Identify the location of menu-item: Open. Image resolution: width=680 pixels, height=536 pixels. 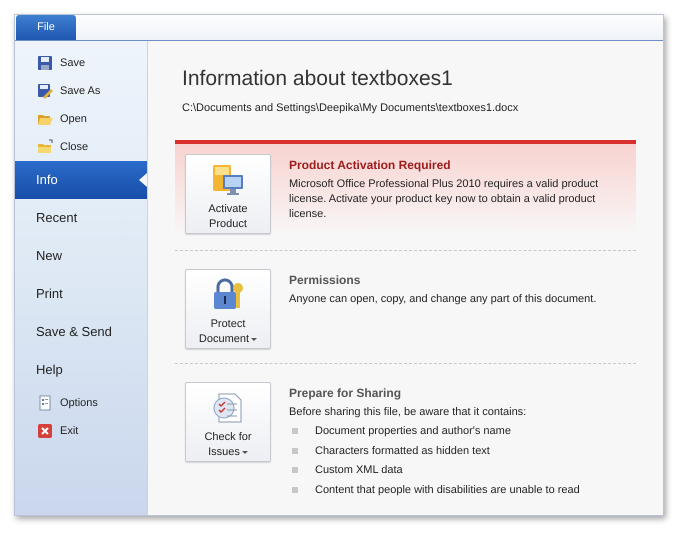
(81, 119).